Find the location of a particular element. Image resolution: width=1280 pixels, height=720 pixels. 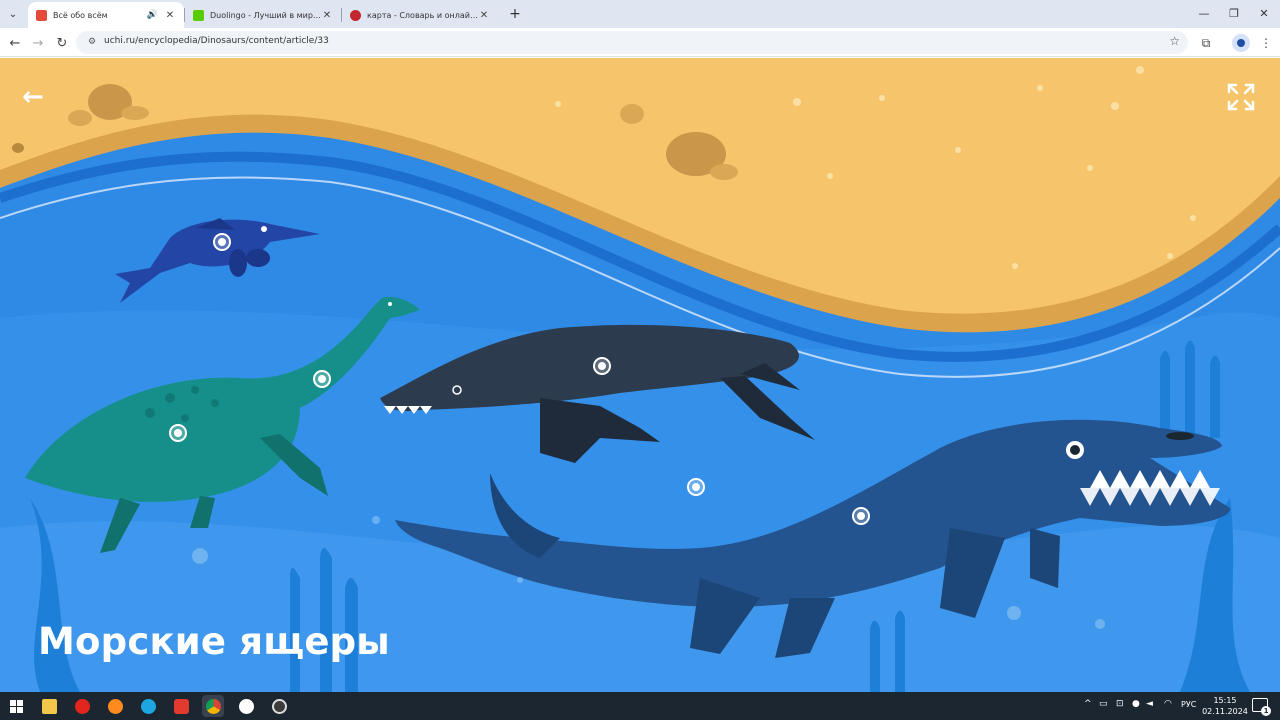

bookmark-star-icon: ☆ is located at coordinates (1174, 41).